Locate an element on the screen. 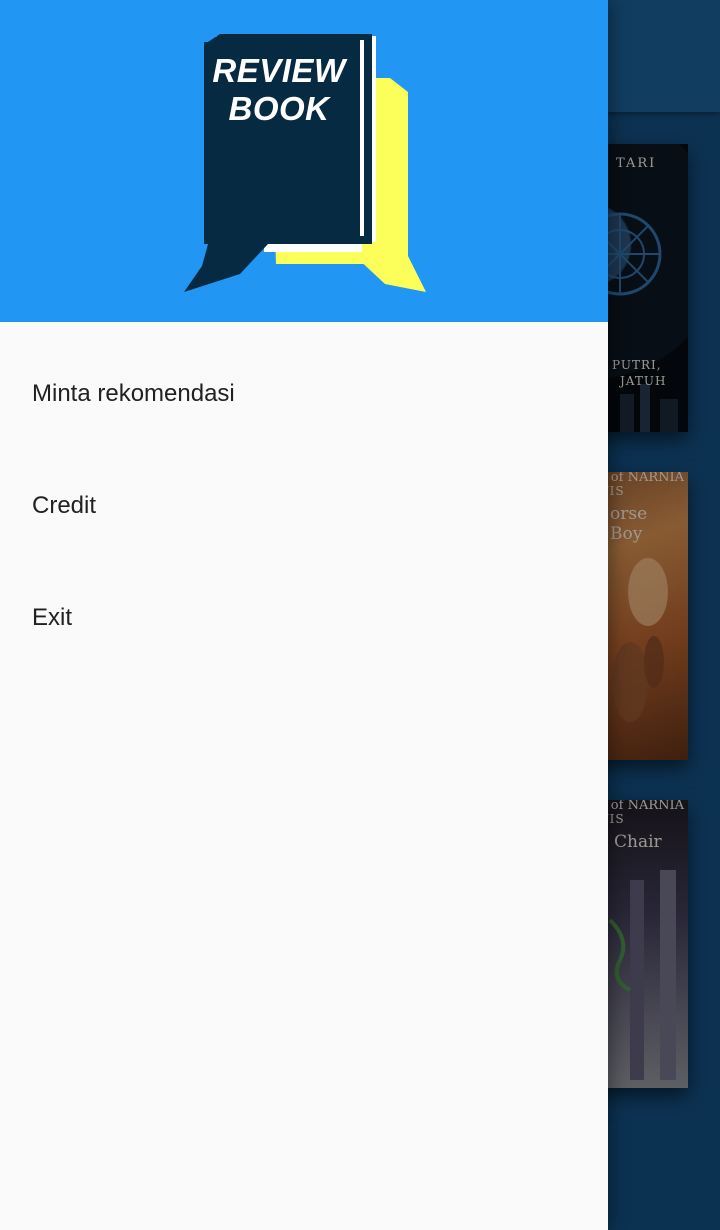 The width and height of the screenshot is (720, 1230). menu-item-label: Minta rekomendasi is located at coordinates (133, 393).